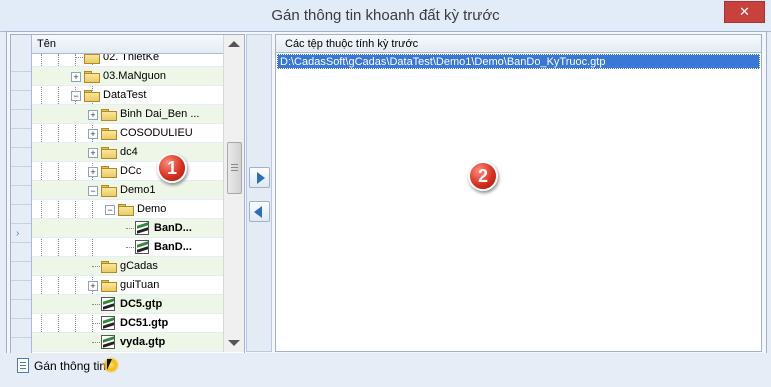  What do you see at coordinates (125, 95) in the screenshot?
I see `tree-item-label: DataTest` at bounding box center [125, 95].